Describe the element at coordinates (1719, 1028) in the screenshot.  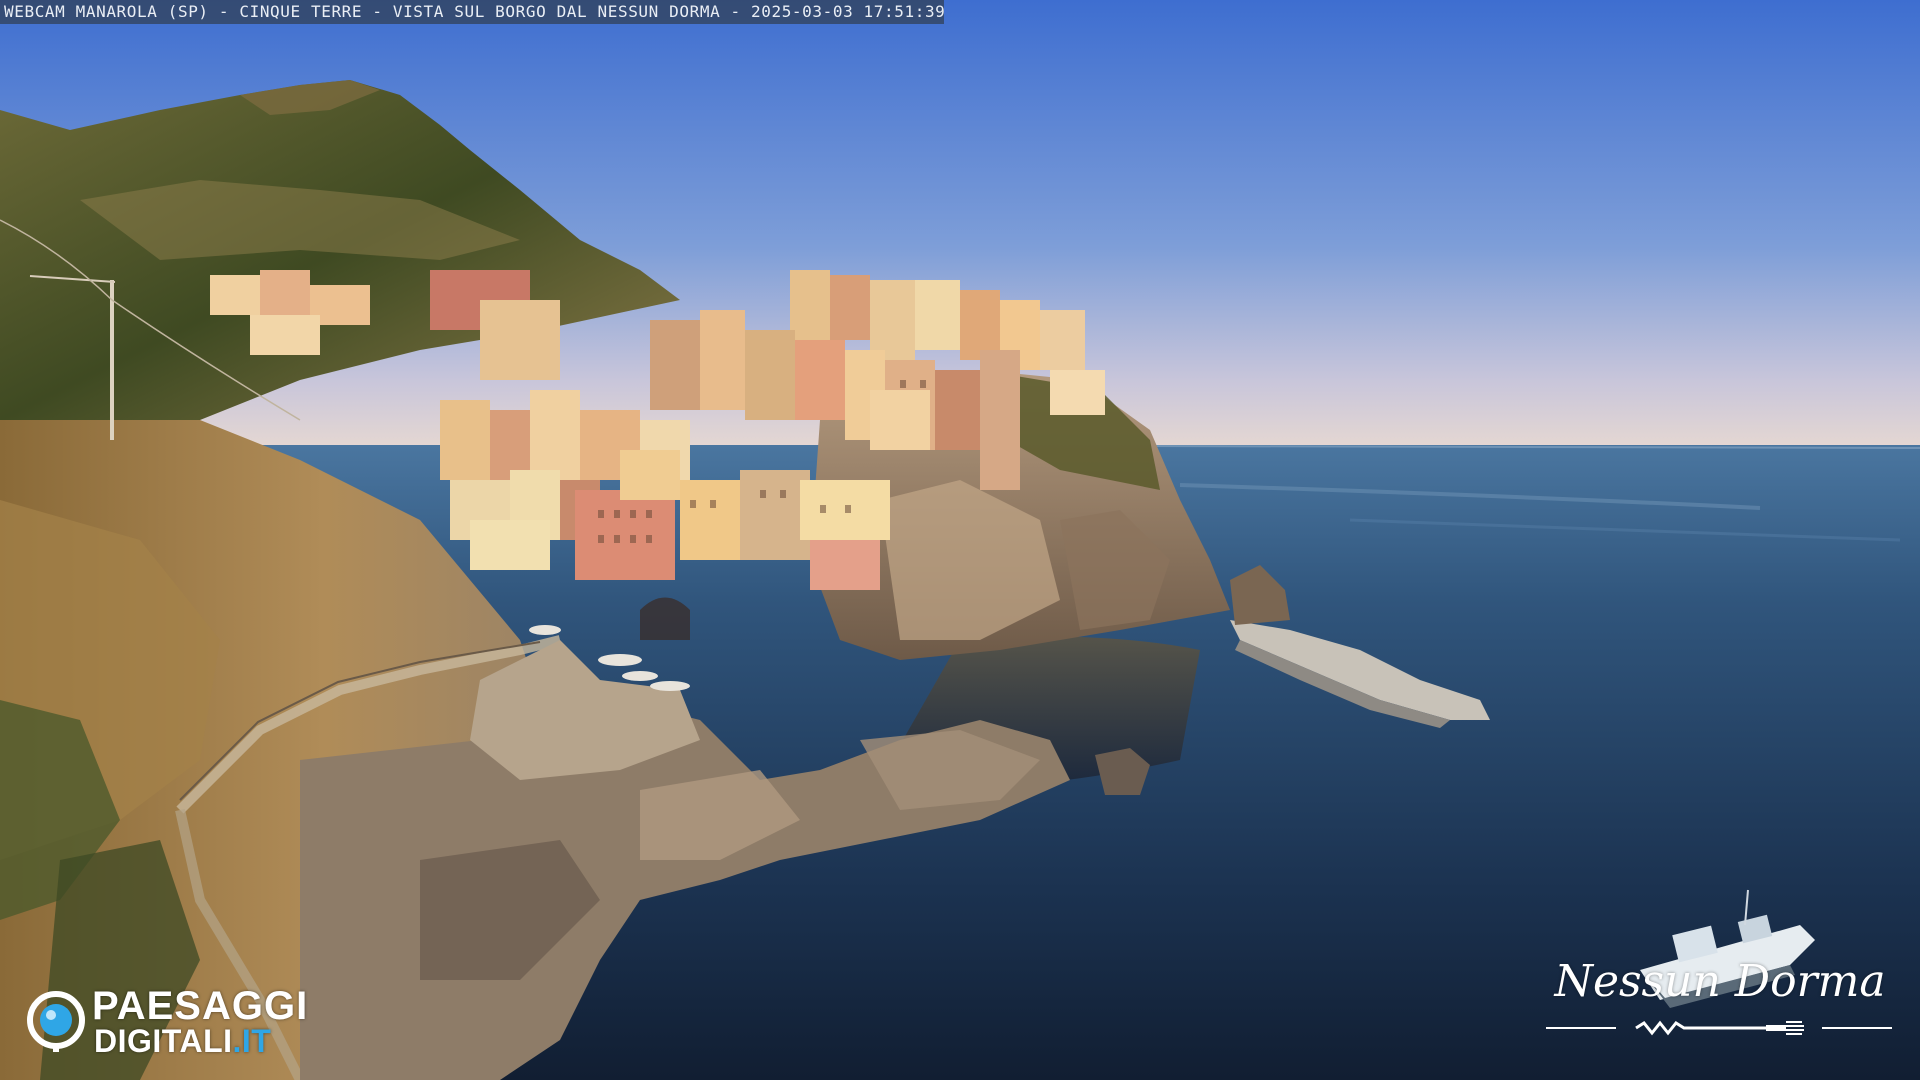
I see `fork-icon` at that location.